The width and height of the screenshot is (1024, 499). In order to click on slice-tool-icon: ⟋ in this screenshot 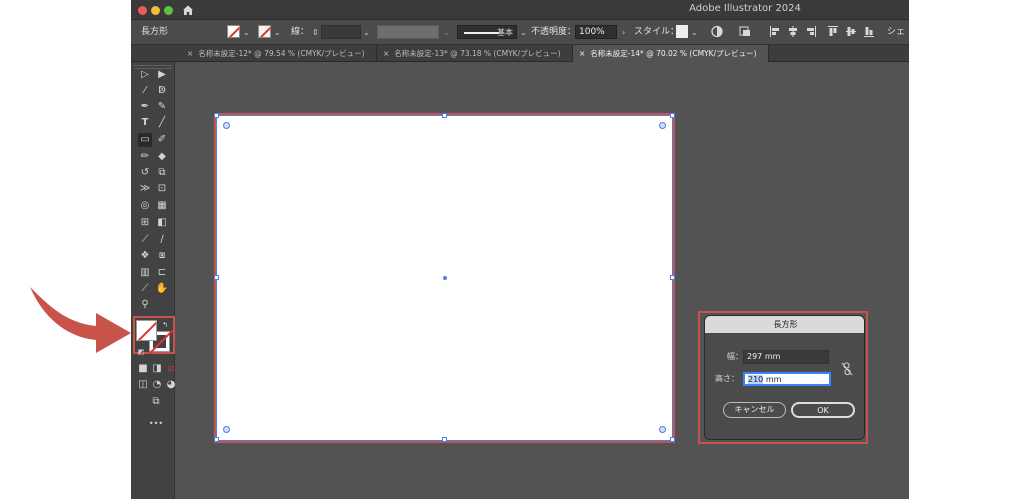, I will do `click(145, 289)`.